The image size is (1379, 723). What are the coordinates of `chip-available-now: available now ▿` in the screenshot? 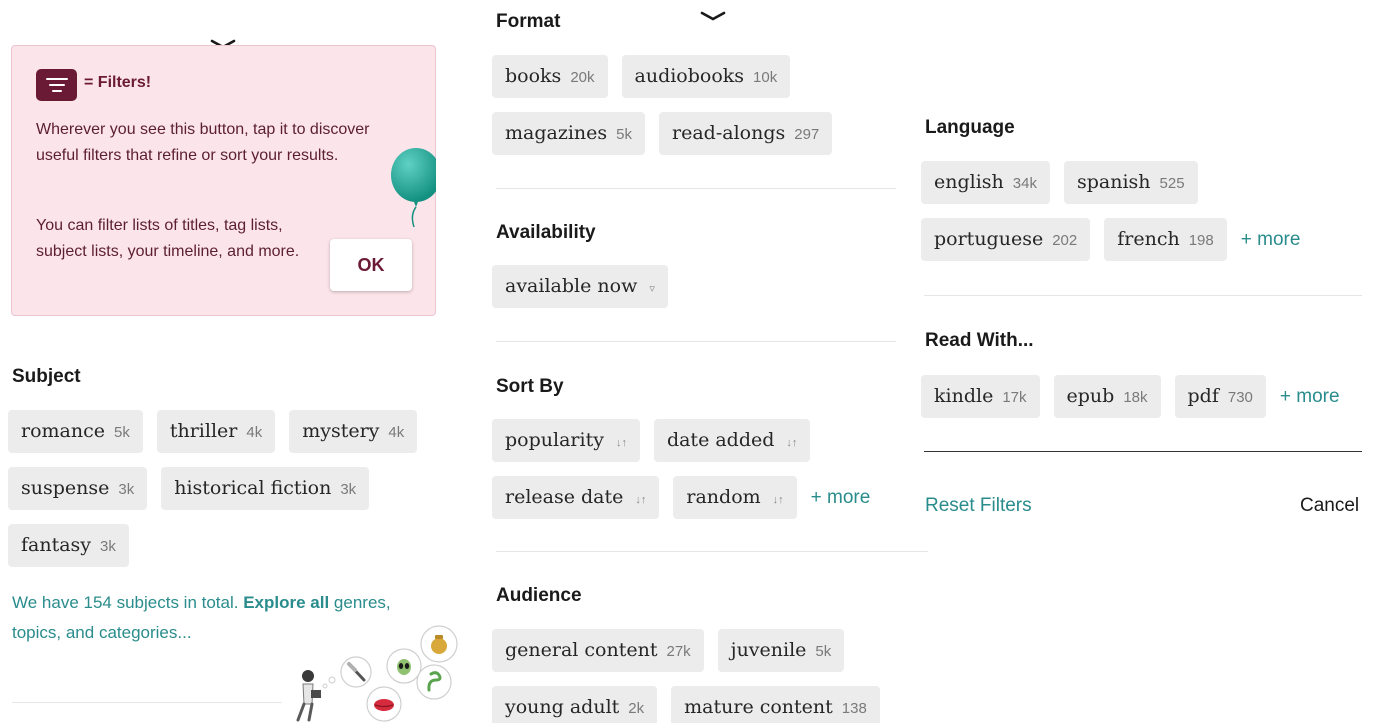 It's located at (580, 286).